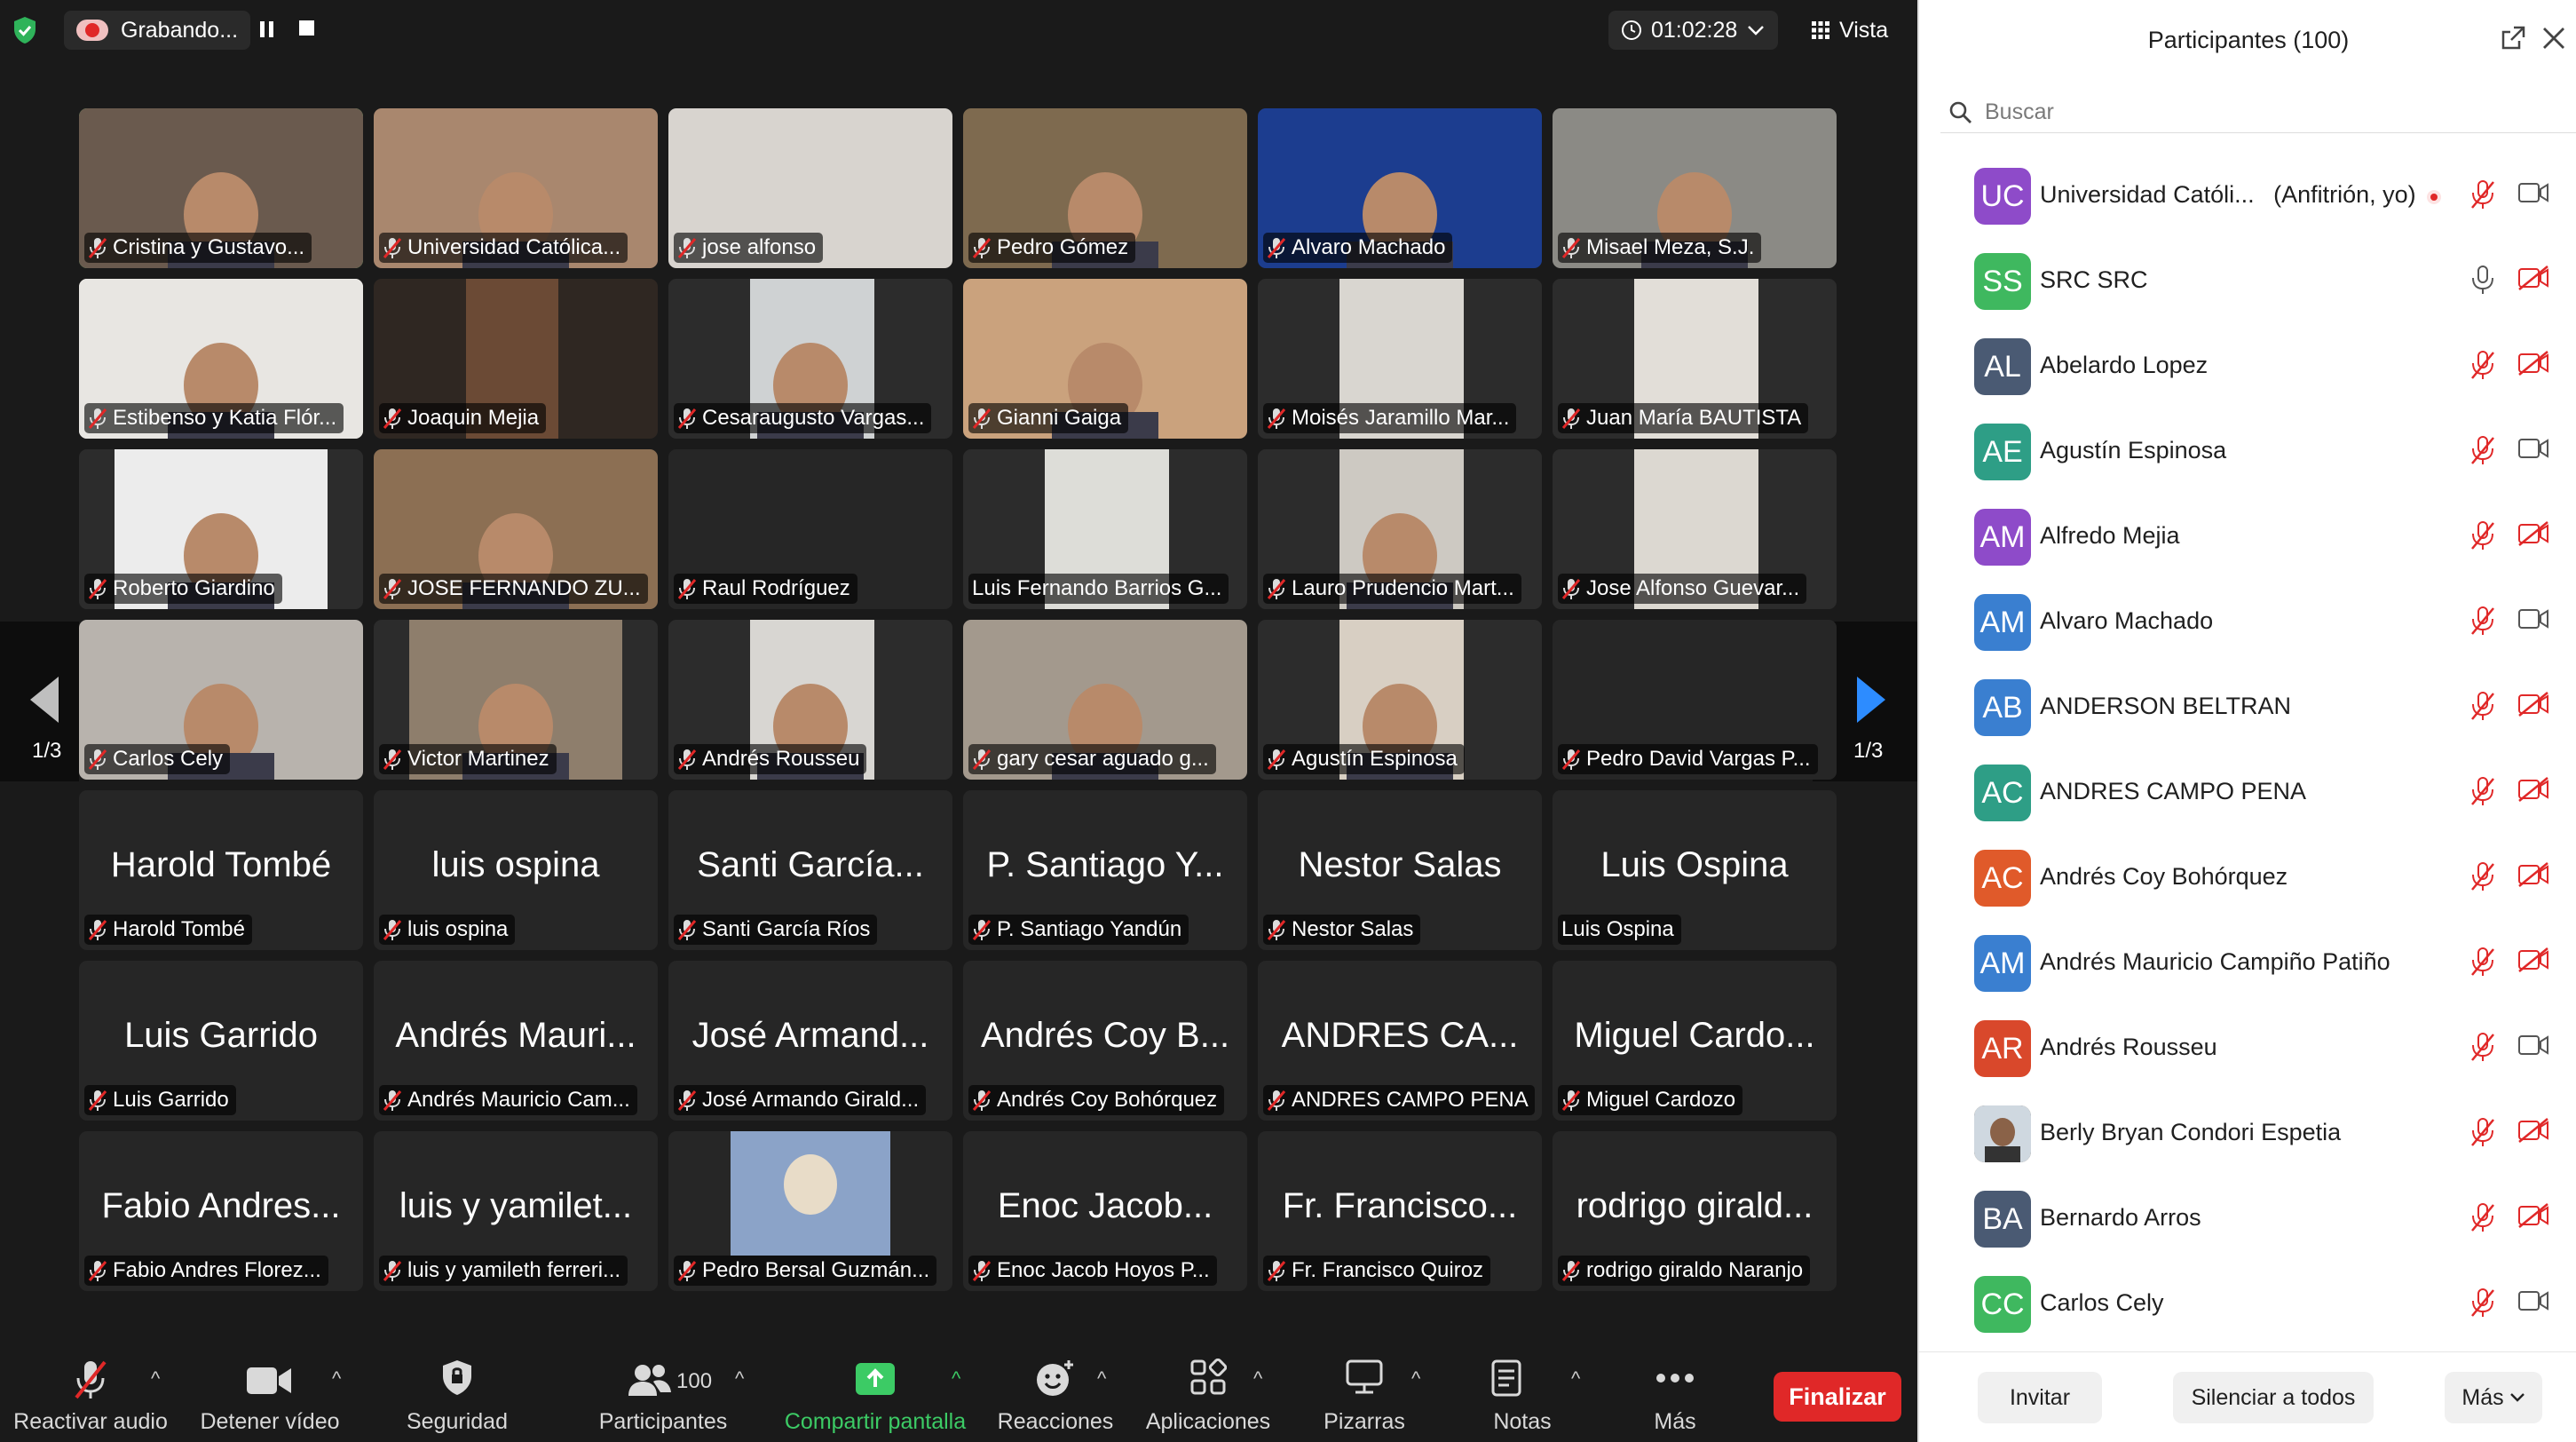 The image size is (2576, 1442). Describe the element at coordinates (1871, 702) in the screenshot. I see `next-page-arrow-icon` at that location.